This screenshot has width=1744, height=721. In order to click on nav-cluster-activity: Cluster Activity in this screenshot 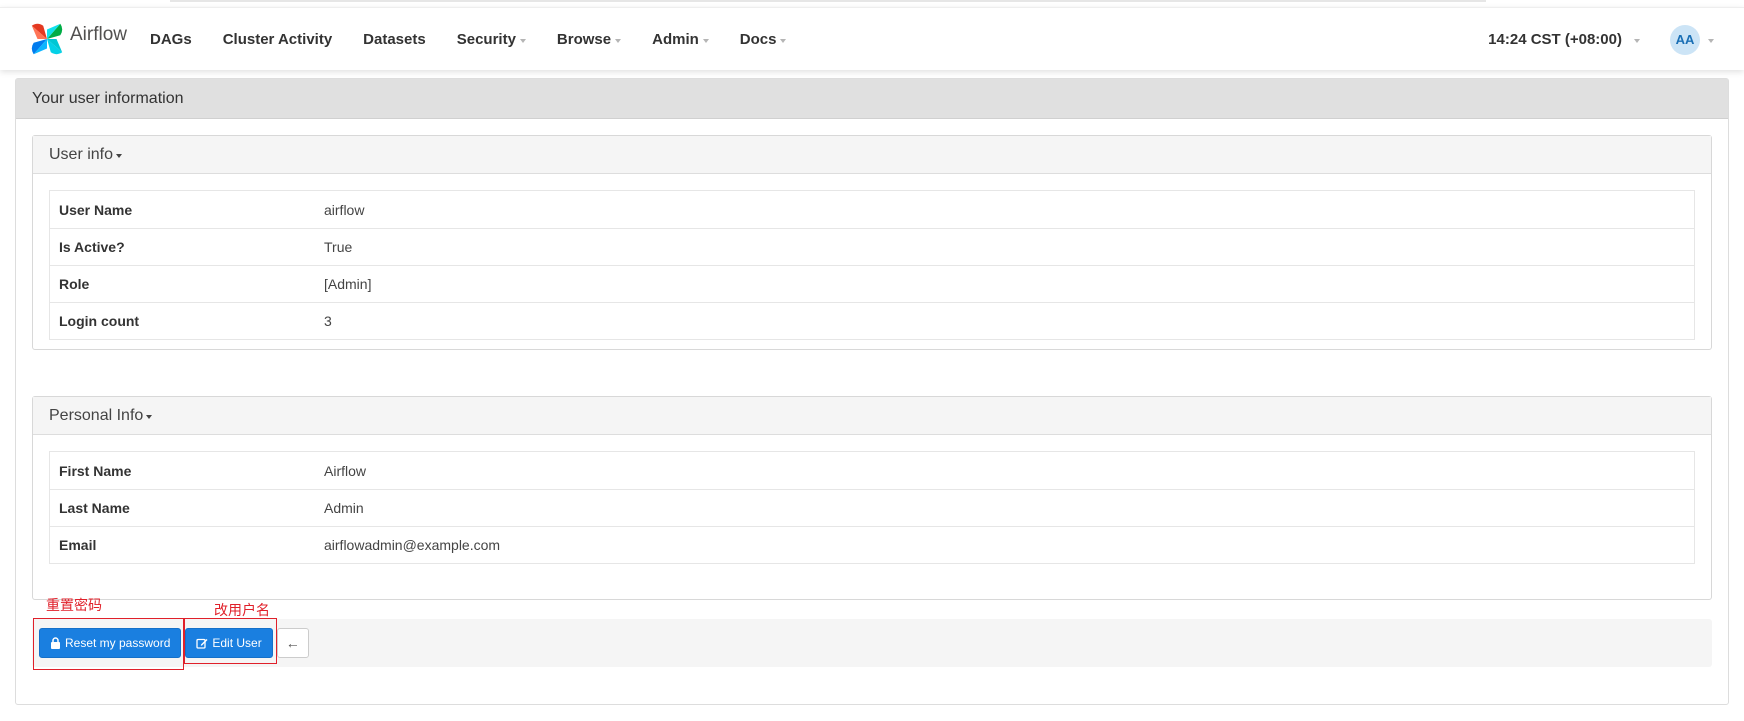, I will do `click(277, 39)`.